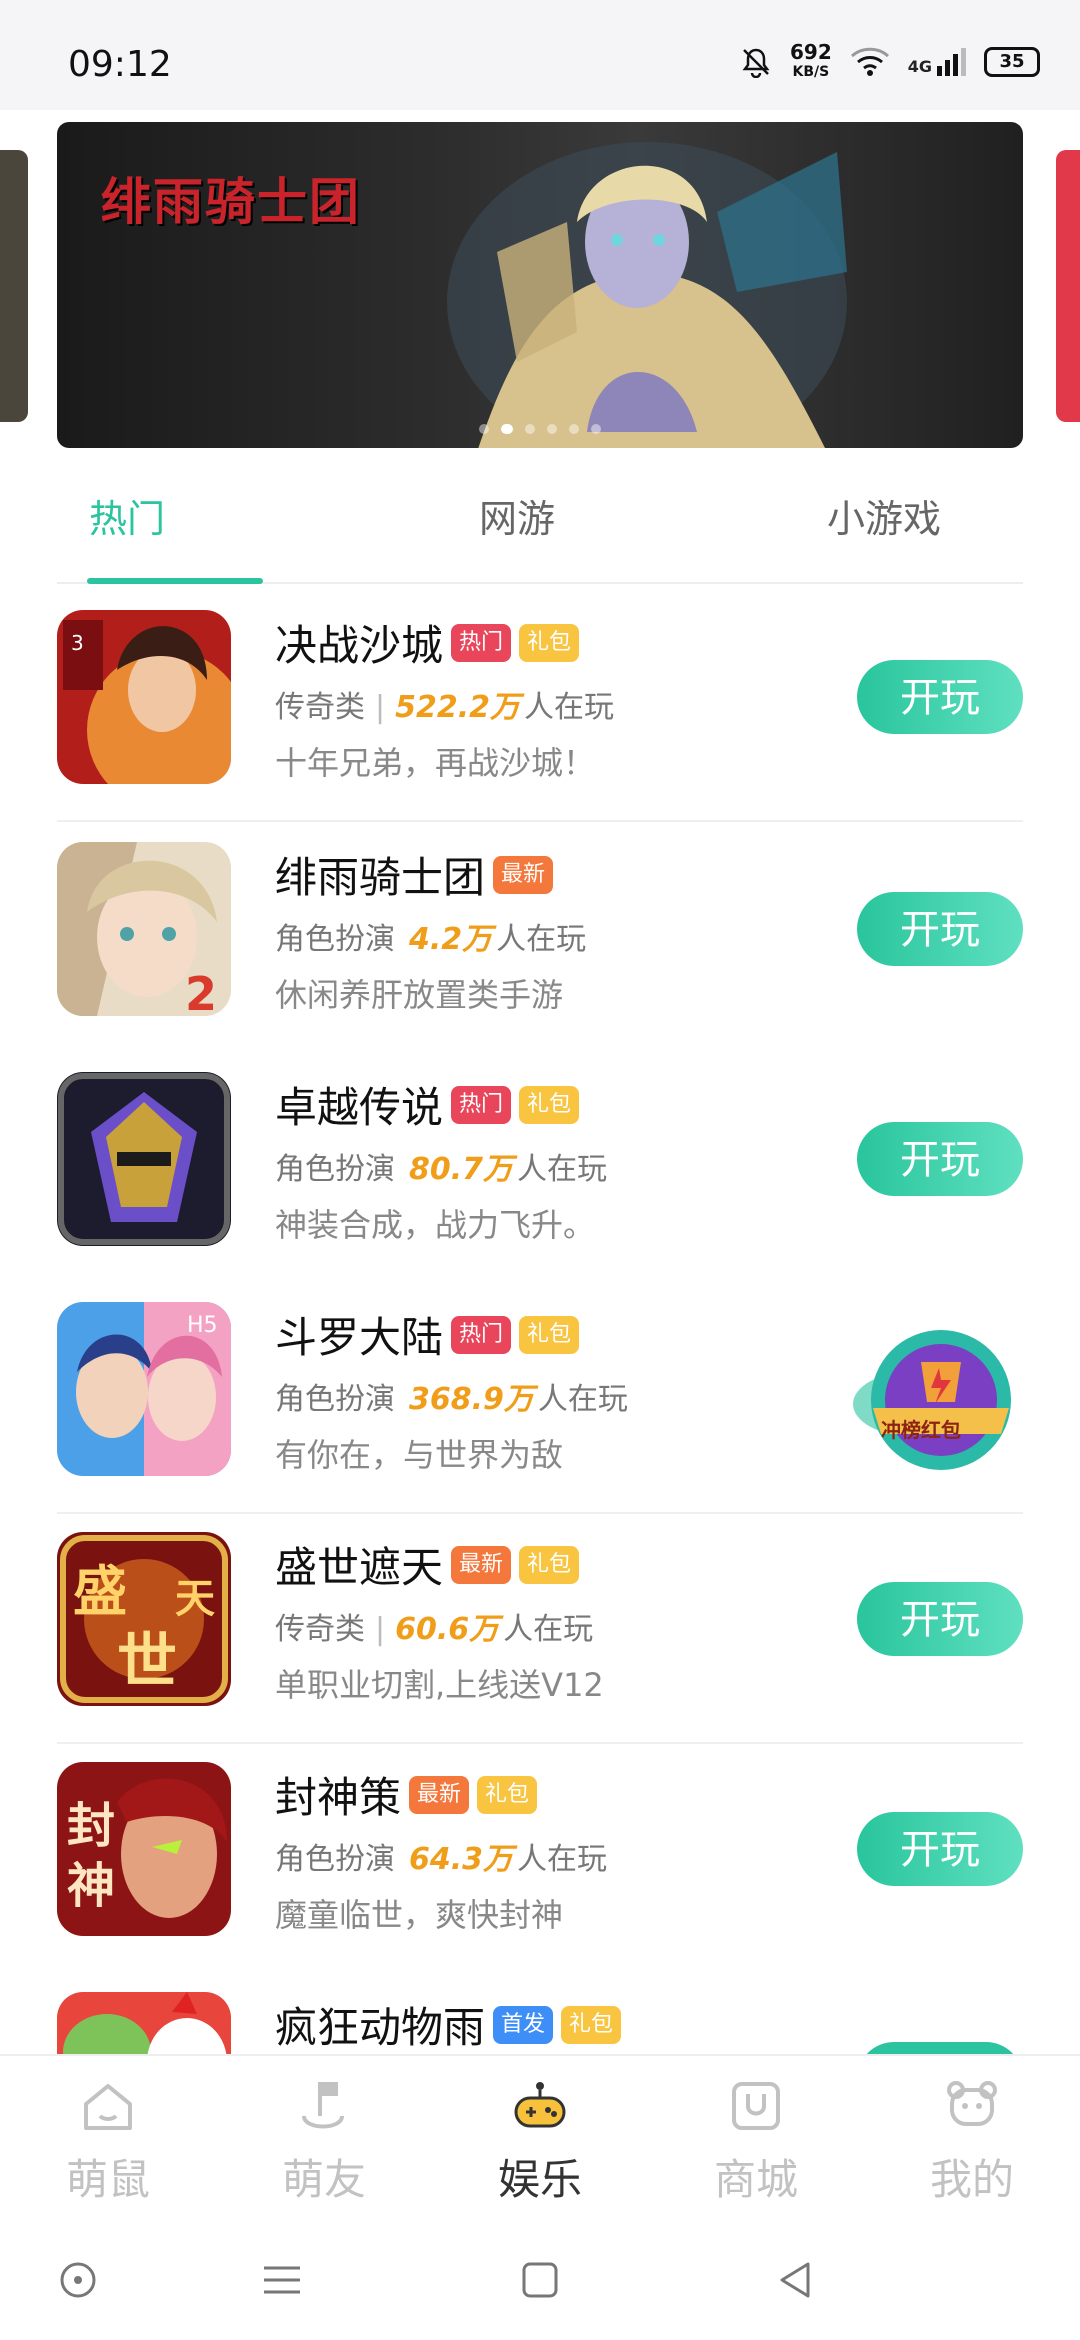 This screenshot has height=2340, width=1080. What do you see at coordinates (91, 1886) in the screenshot?
I see `svg-text: 神` at bounding box center [91, 1886].